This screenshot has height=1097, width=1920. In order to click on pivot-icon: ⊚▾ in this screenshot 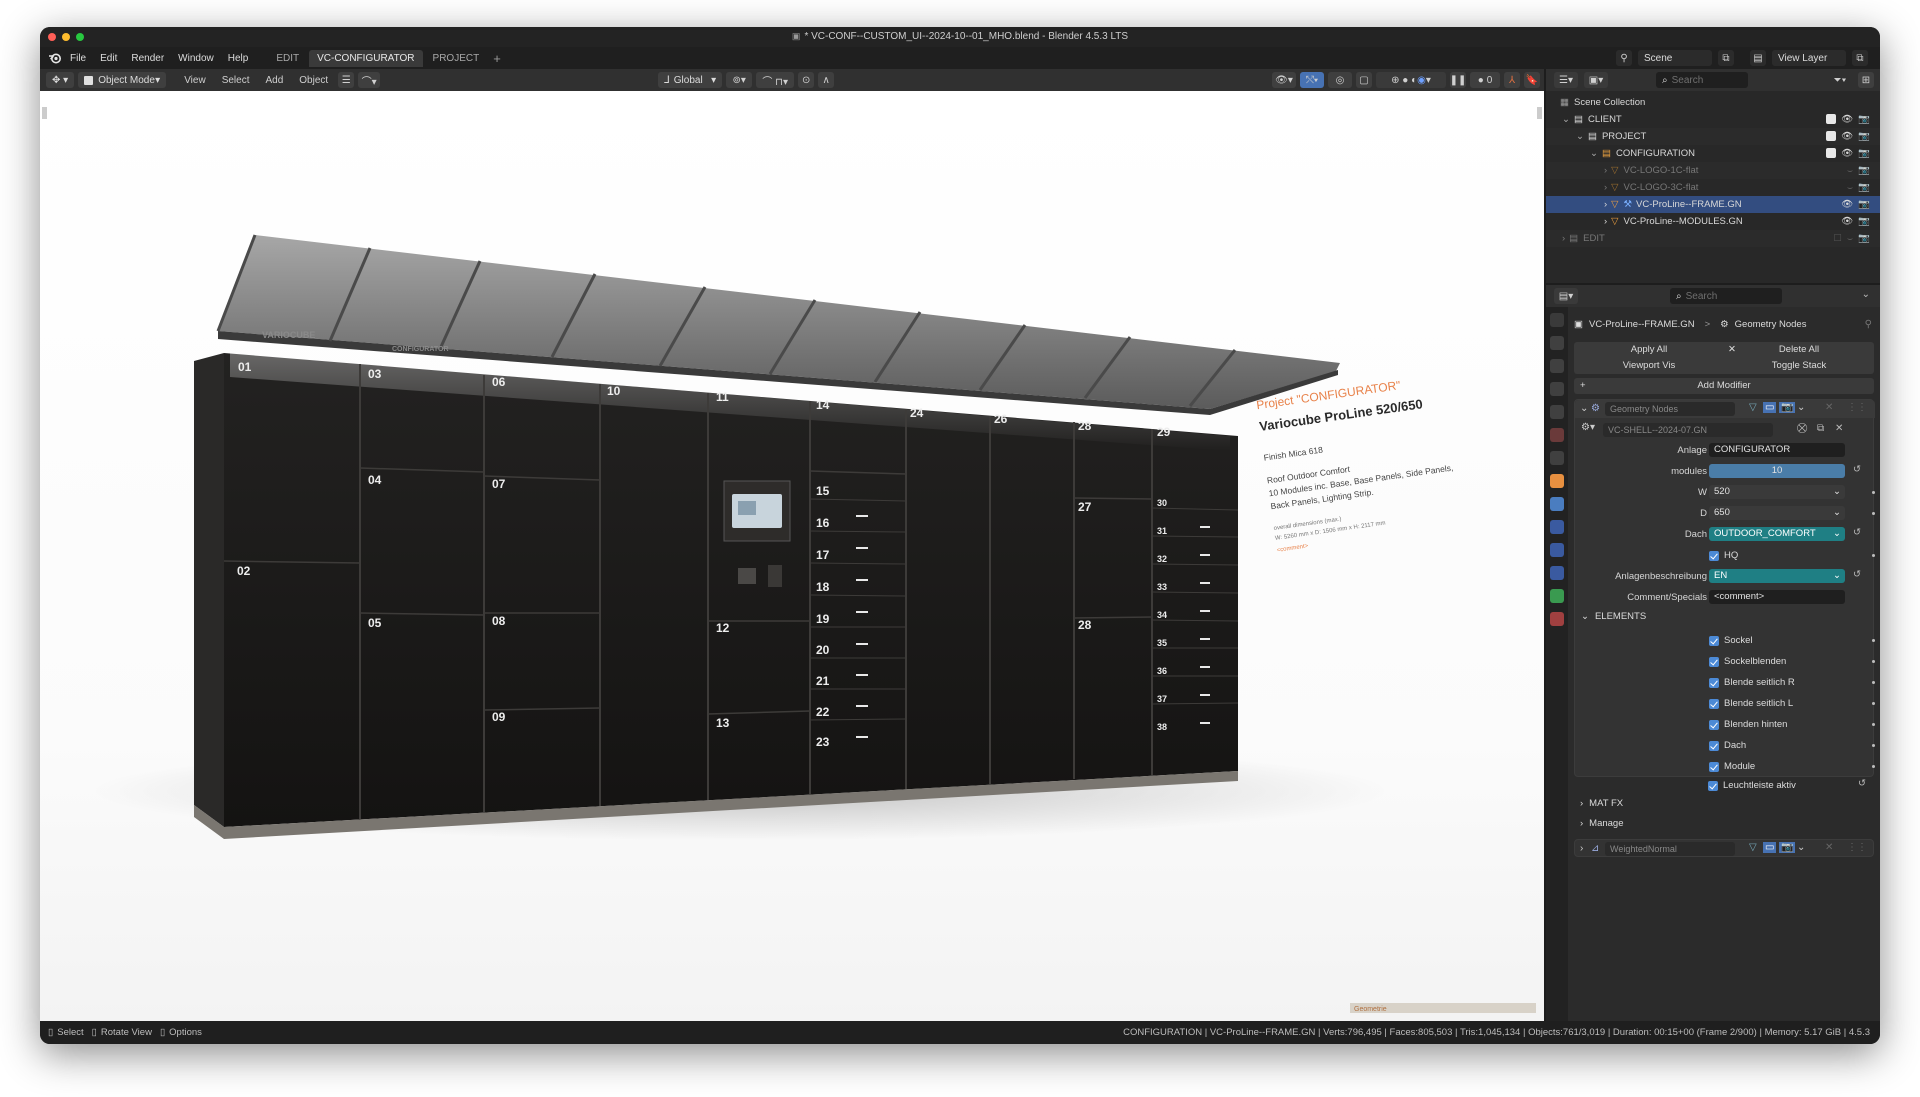, I will do `click(739, 80)`.